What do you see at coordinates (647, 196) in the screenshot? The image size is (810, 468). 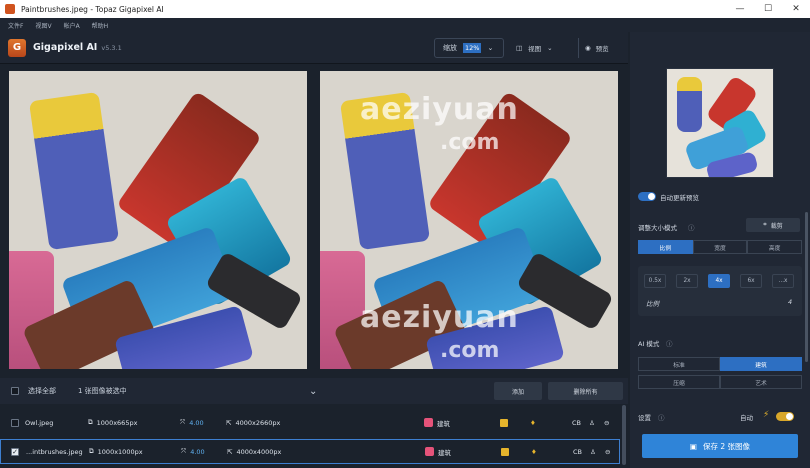 I see `auto-preview-toggle` at bounding box center [647, 196].